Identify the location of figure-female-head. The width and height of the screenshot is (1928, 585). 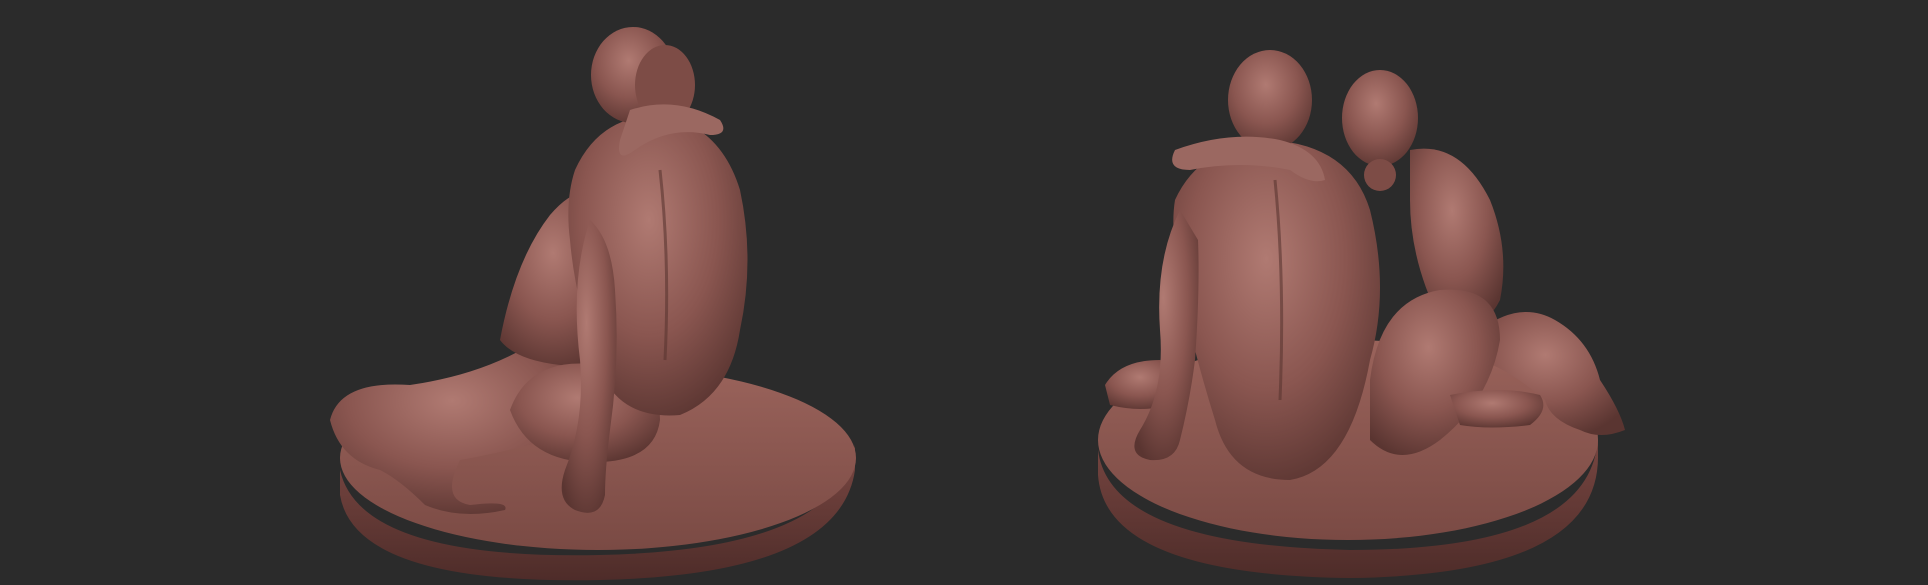
(1380, 118).